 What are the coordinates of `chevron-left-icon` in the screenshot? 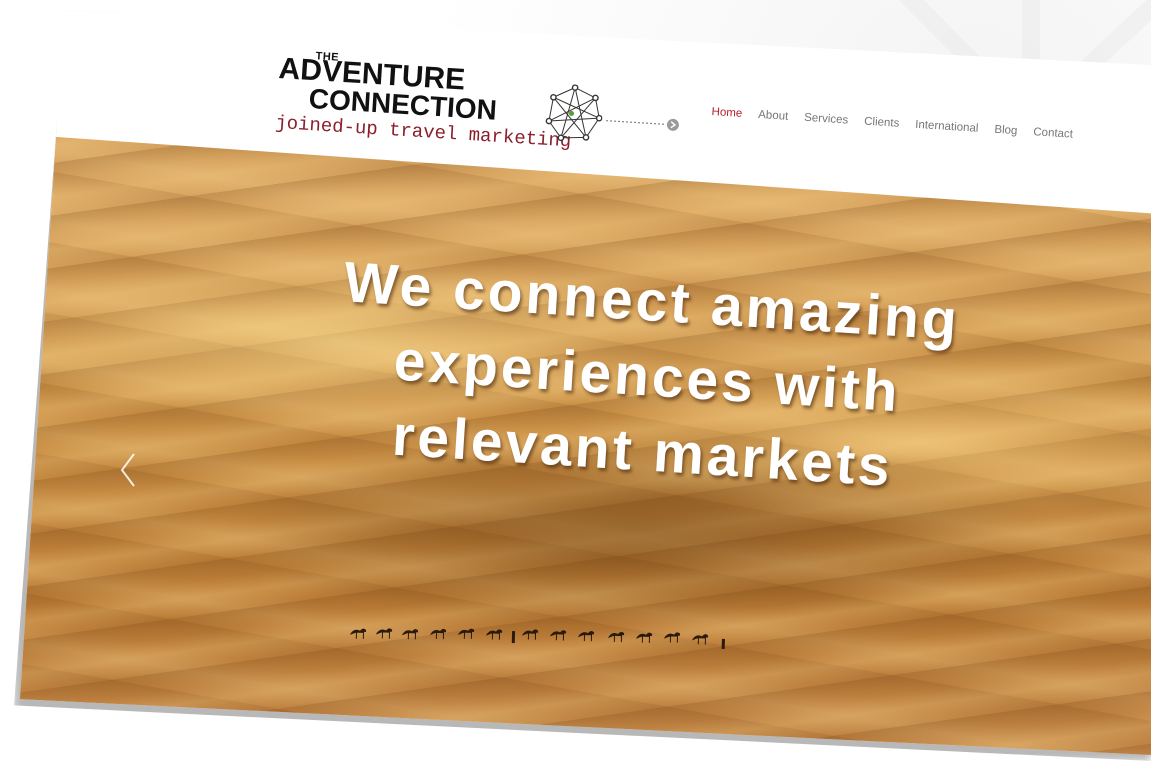 It's located at (128, 470).